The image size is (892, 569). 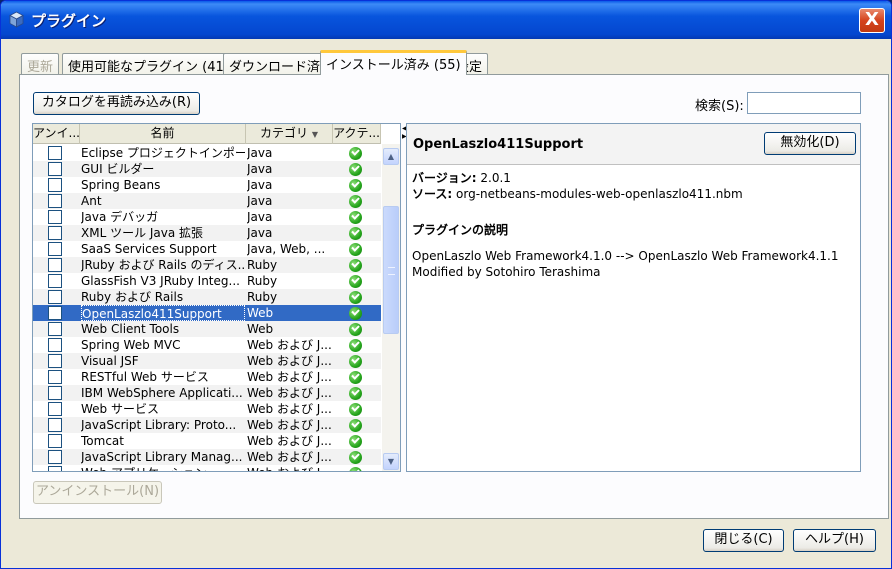 What do you see at coordinates (163, 468) in the screenshot?
I see `plugin-name: Web アプリケーション` at bounding box center [163, 468].